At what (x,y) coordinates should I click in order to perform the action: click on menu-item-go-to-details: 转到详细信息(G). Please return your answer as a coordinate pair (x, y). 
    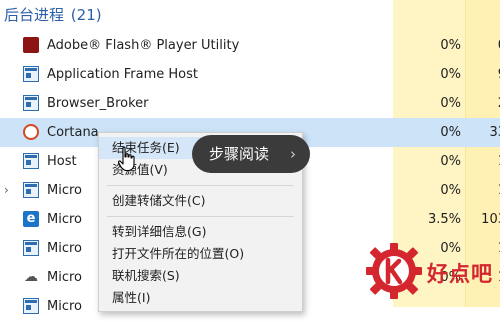
    Looking at the image, I should click on (200, 232).